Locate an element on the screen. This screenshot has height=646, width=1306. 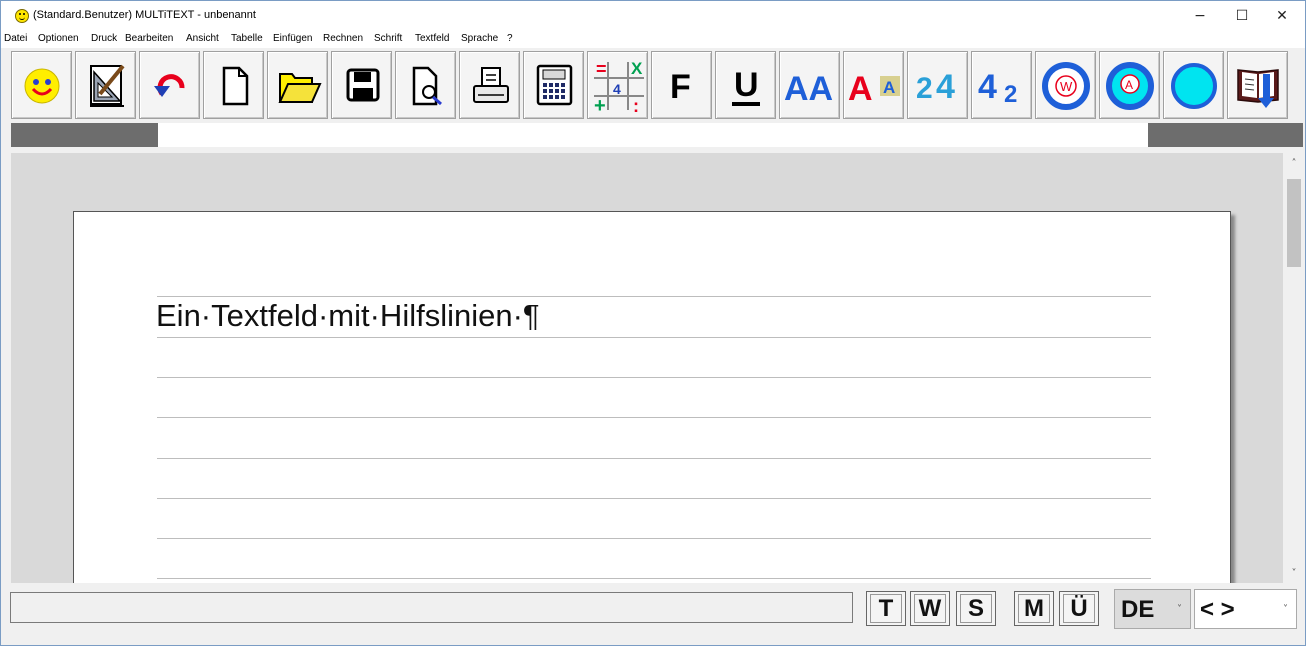
ruler-bar is located at coordinates (657, 135).